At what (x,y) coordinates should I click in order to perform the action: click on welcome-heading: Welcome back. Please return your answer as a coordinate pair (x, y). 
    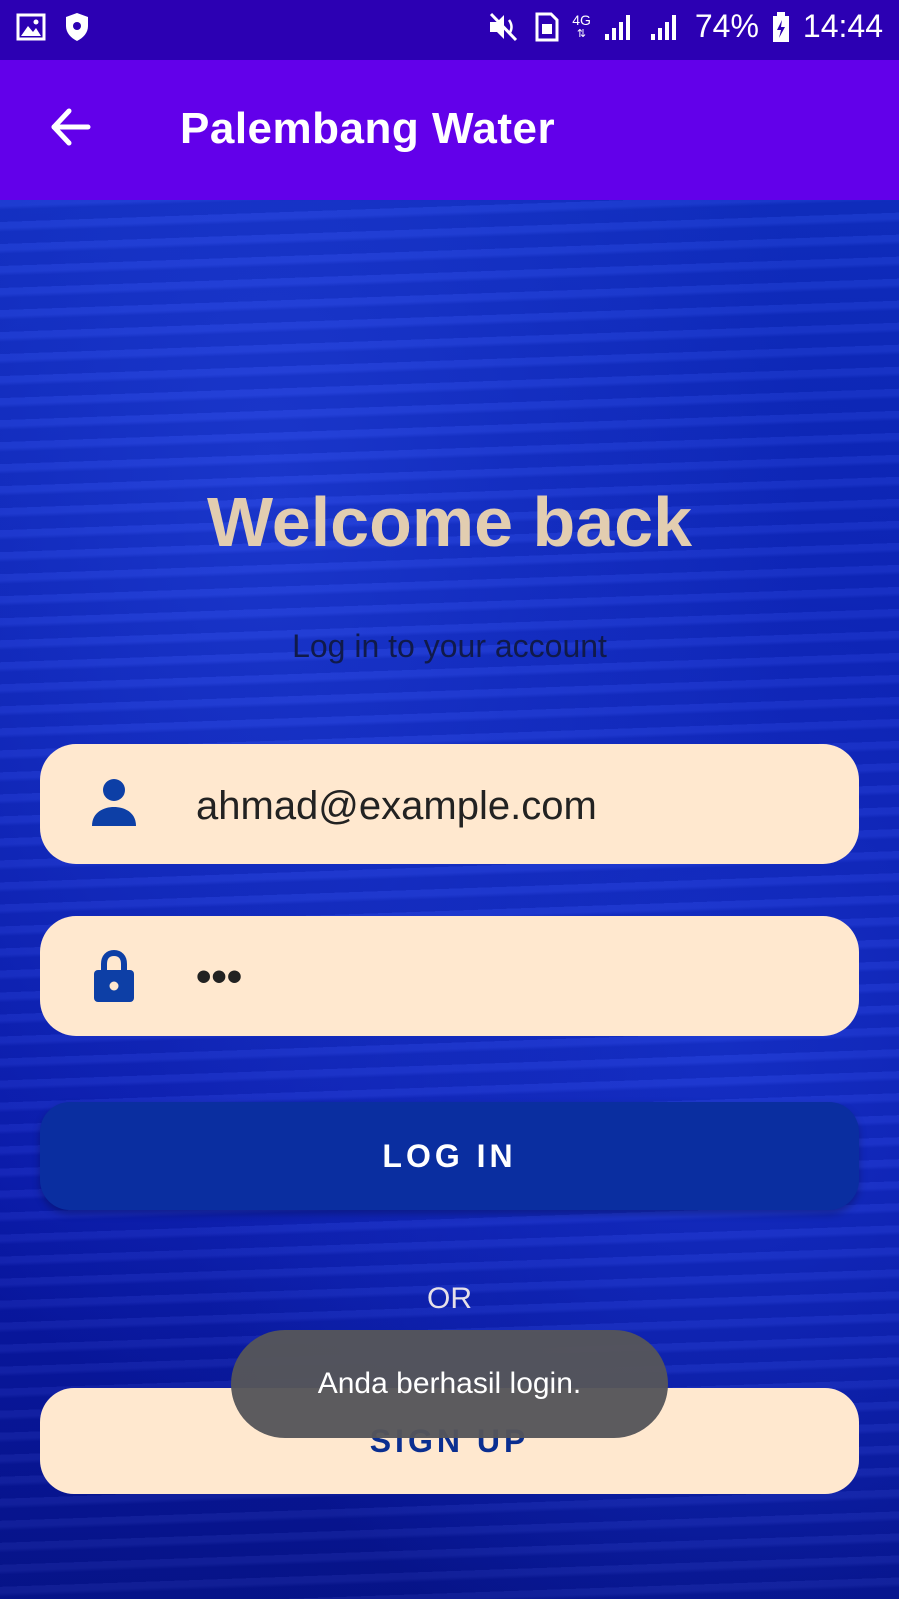
    Looking at the image, I should click on (449, 522).